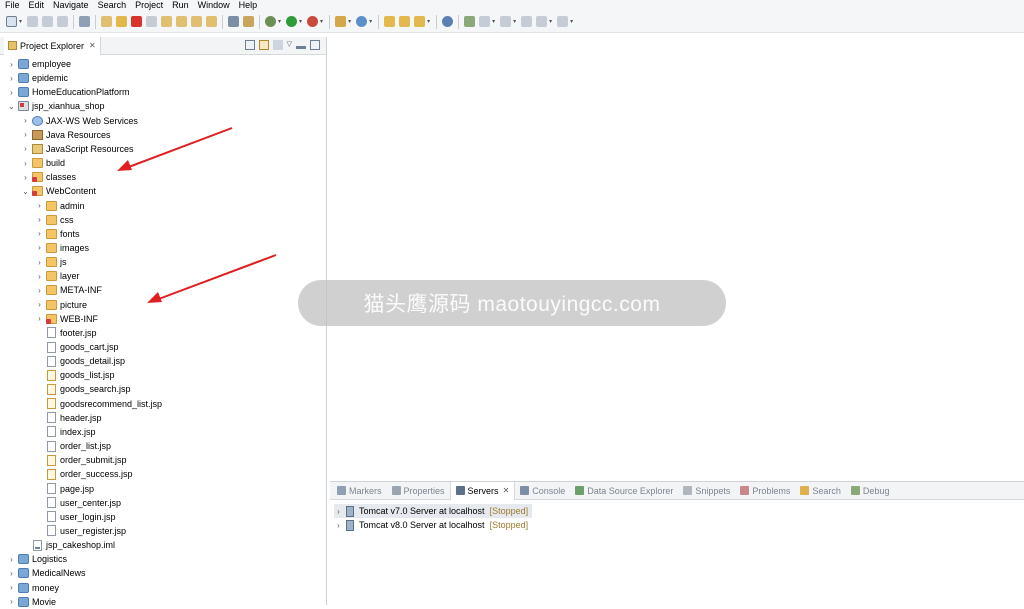 The width and height of the screenshot is (1024, 609). I want to click on tab-console: Console, so click(542, 491).